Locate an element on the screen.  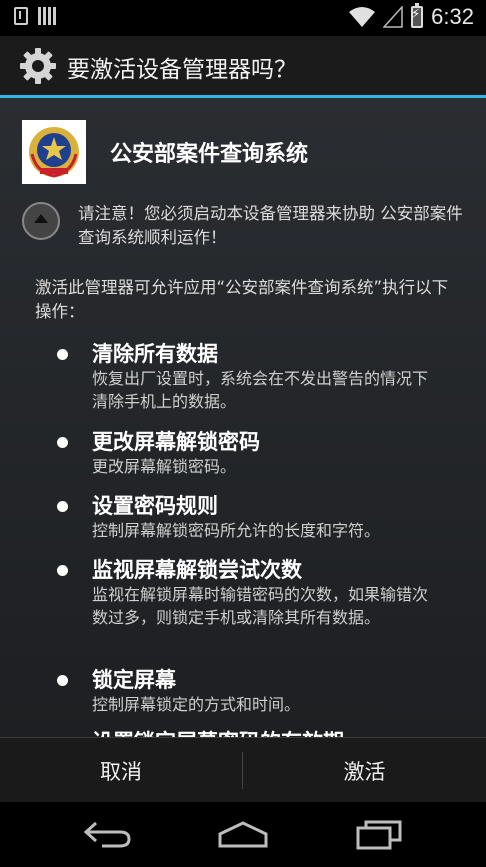
policy-description: 控制屏幕锁定的方式和时间。 is located at coordinates (196, 704).